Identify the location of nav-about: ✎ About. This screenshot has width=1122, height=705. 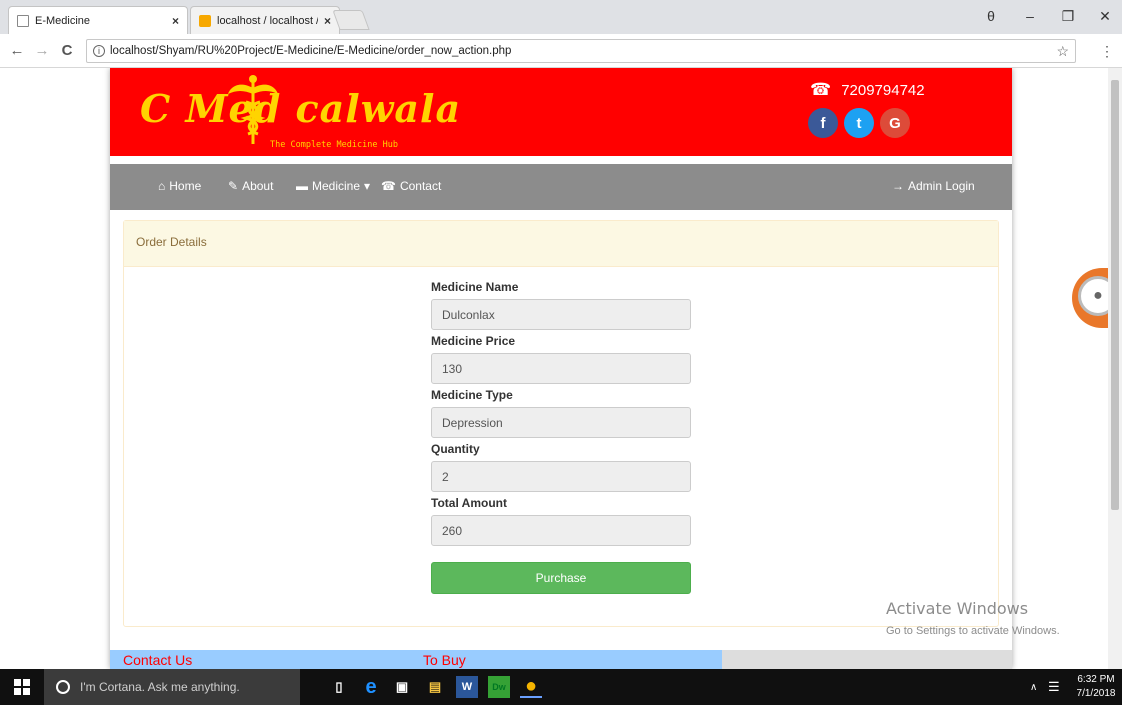
(250, 186).